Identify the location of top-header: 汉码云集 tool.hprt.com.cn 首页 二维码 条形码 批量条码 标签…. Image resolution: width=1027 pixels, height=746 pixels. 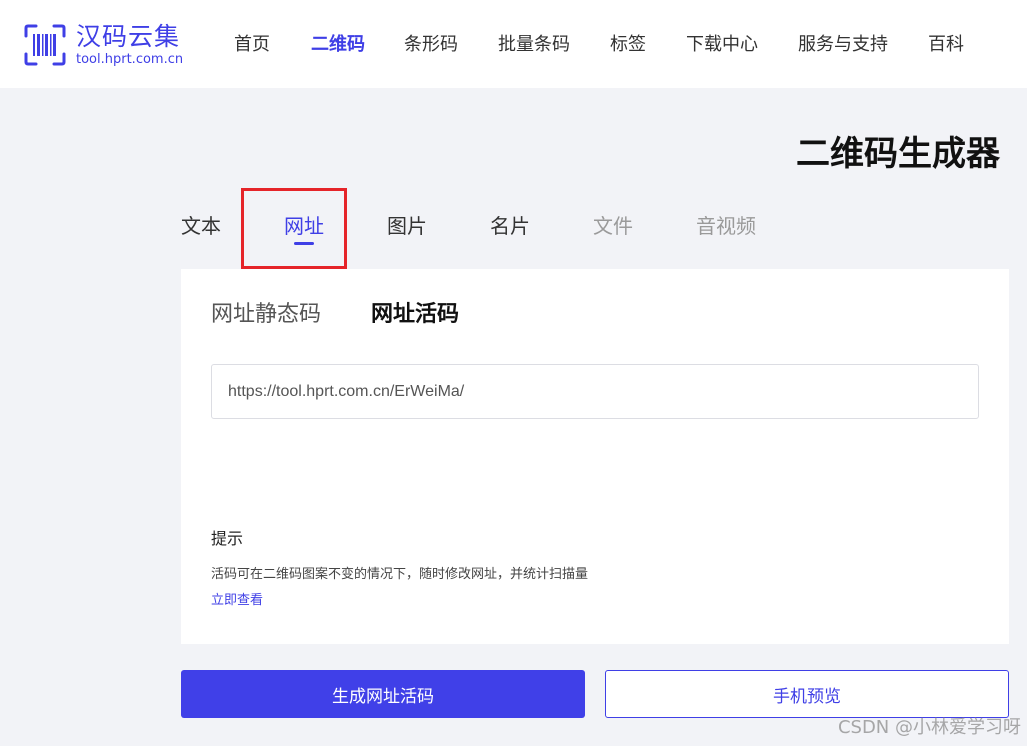
(513, 44).